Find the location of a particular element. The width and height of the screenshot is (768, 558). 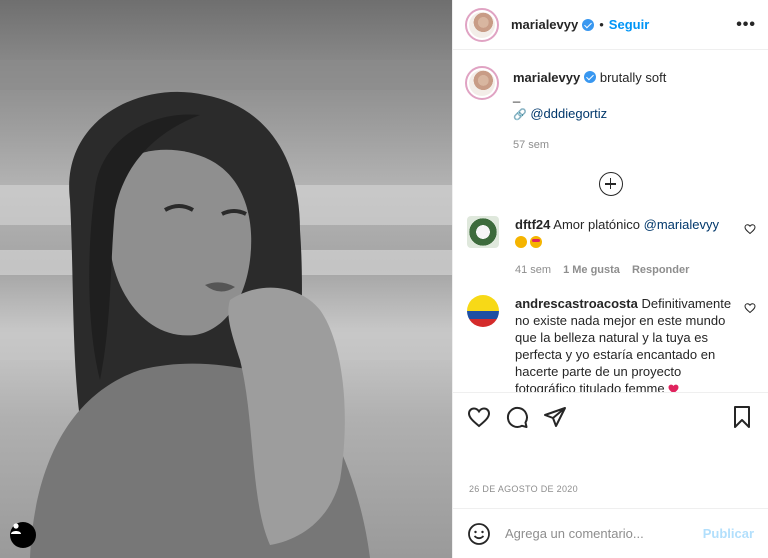

caption-line2: _ is located at coordinates (517, 95).